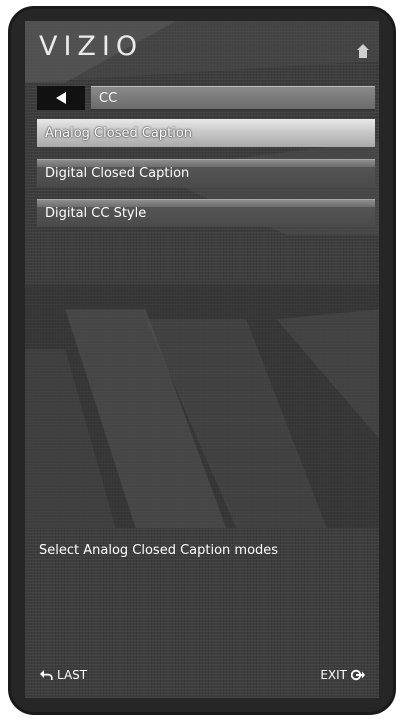 The image size is (408, 721). What do you see at coordinates (91, 46) in the screenshot?
I see `vizio-logo: VIZIO` at bounding box center [91, 46].